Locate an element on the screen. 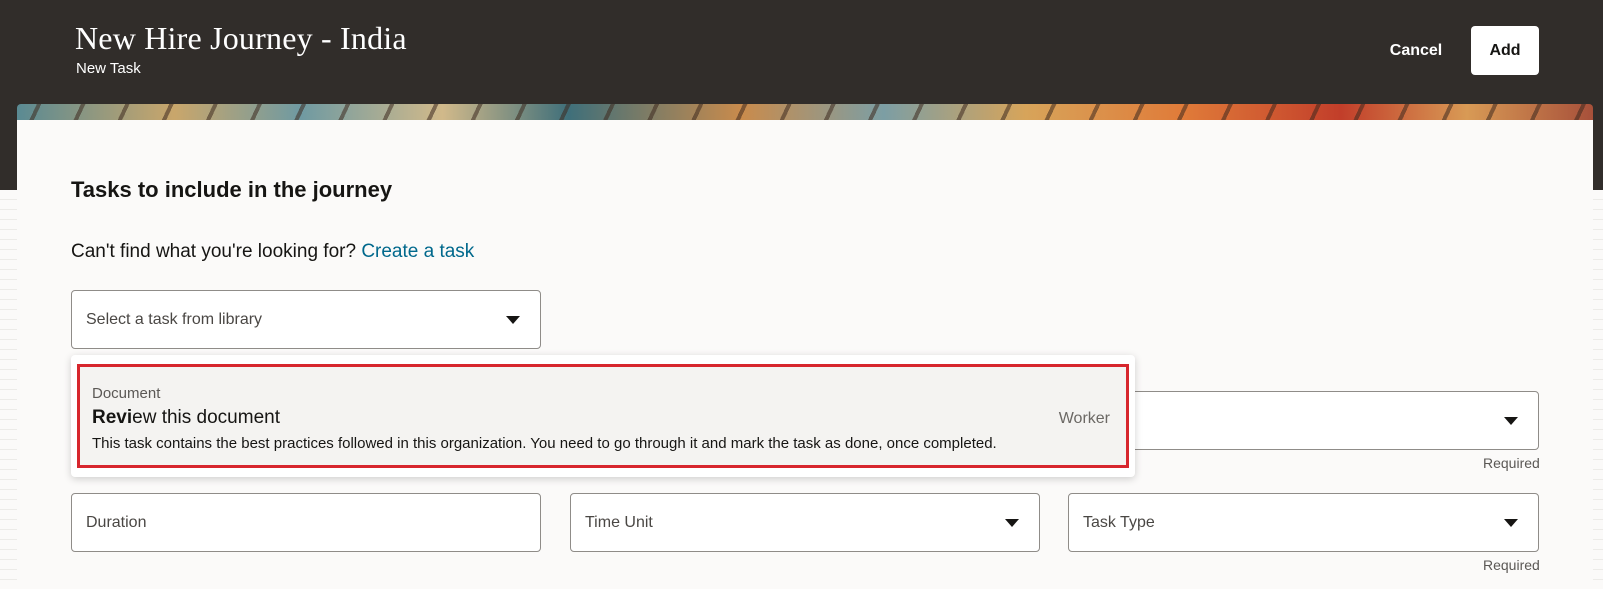  help-question: Can't find what you're looking for? is located at coordinates (214, 251).